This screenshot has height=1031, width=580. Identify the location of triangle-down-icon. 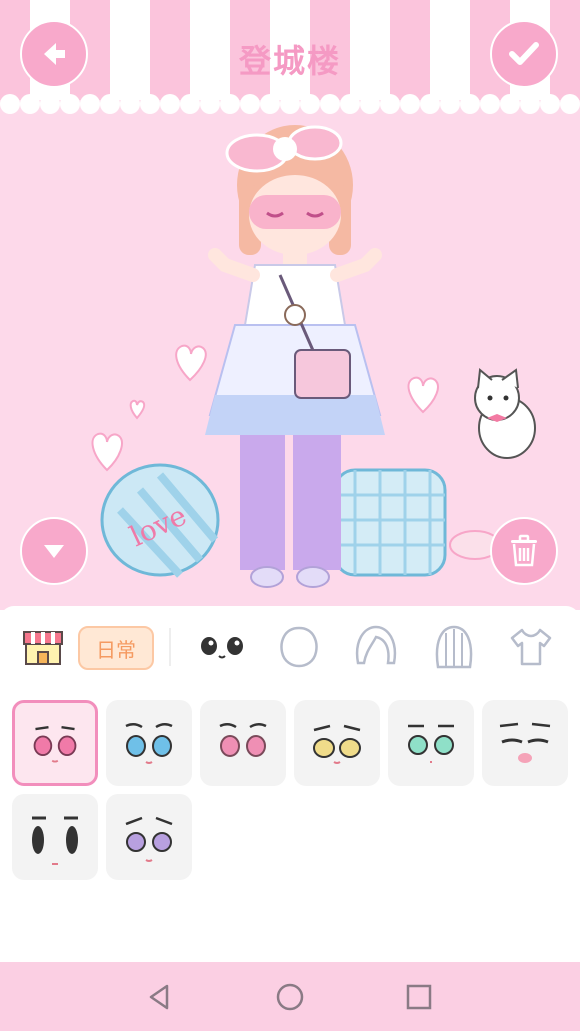
(54, 551).